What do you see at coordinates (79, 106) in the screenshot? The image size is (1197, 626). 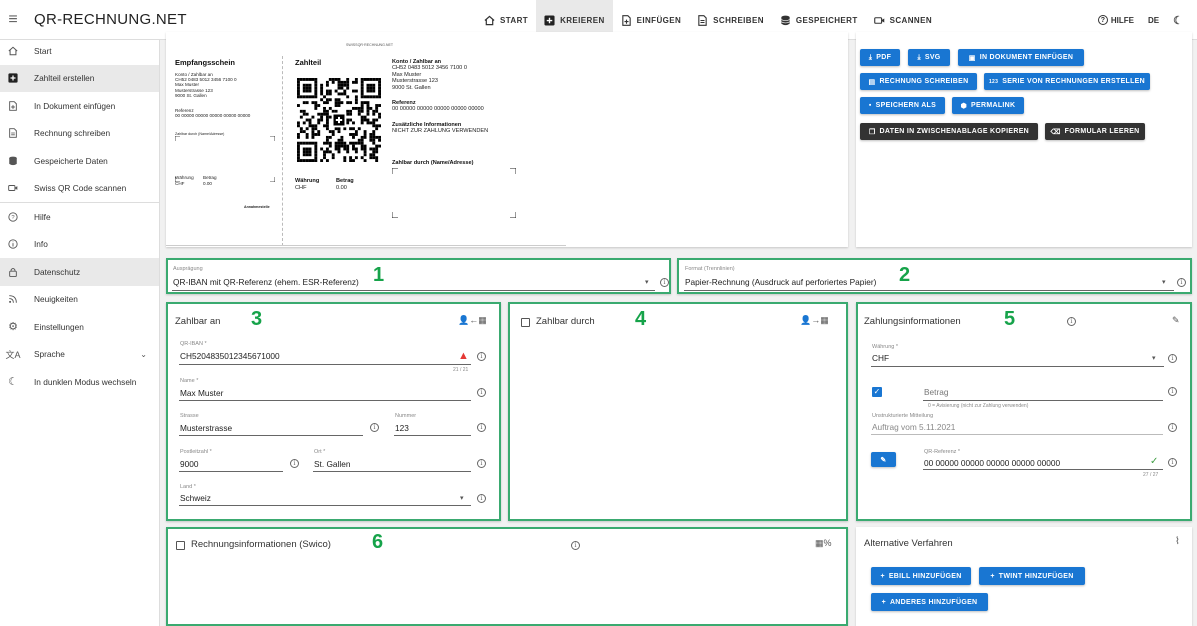 I see `sidebar-item-einfuegen: In Dokument einfügen` at bounding box center [79, 106].